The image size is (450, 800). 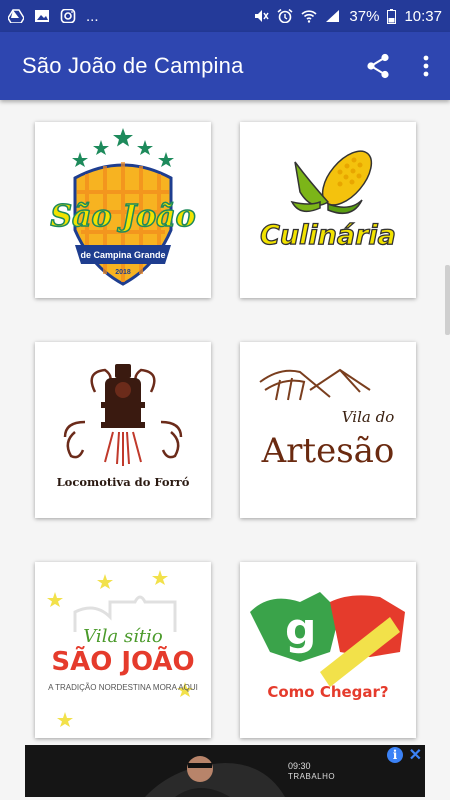 What do you see at coordinates (415, 755) in the screenshot?
I see `ad-close-icon: ✕` at bounding box center [415, 755].